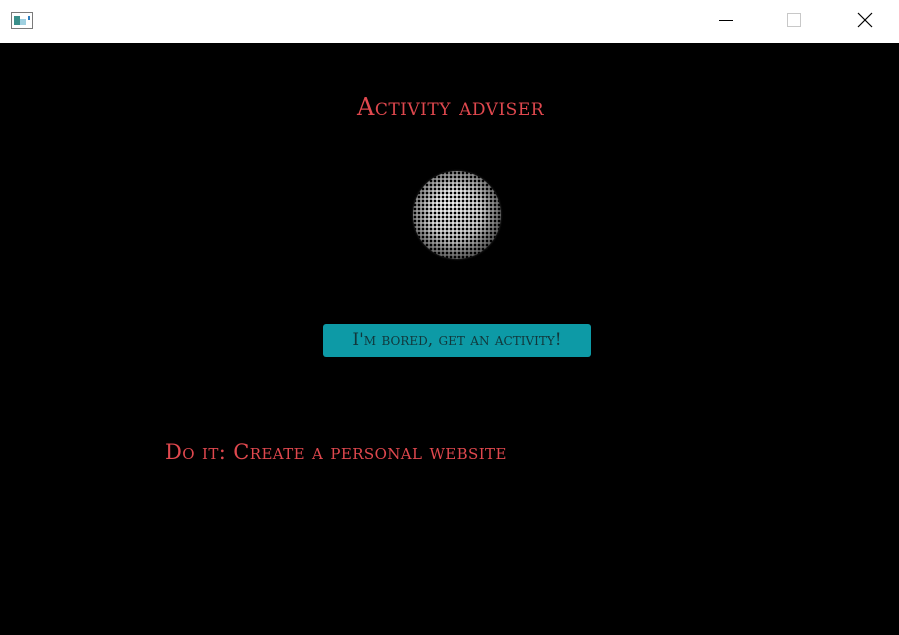 The width and height of the screenshot is (899, 635). Describe the element at coordinates (336, 452) in the screenshot. I see `activity-result-text: Do it: Create a personal website` at that location.